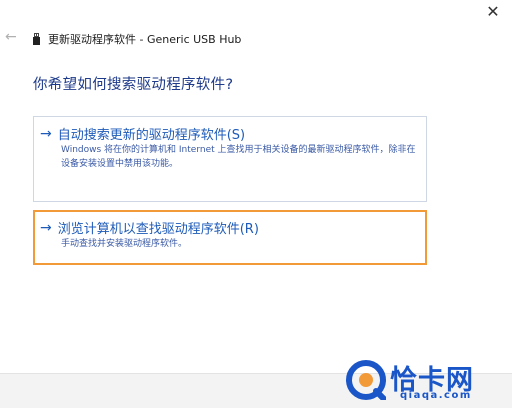 Image resolution: width=512 pixels, height=408 pixels. Describe the element at coordinates (493, 12) in the screenshot. I see `close-button: ✕` at that location.